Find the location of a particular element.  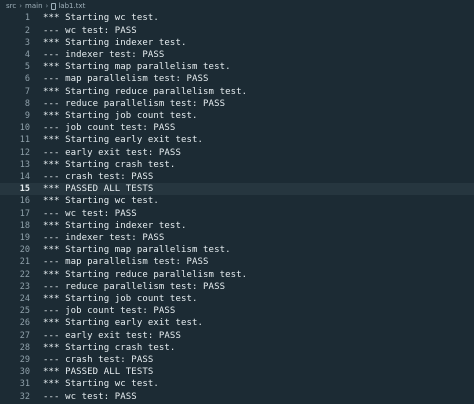

editor-line: 13 *** Starting crash test. is located at coordinates (237, 165).